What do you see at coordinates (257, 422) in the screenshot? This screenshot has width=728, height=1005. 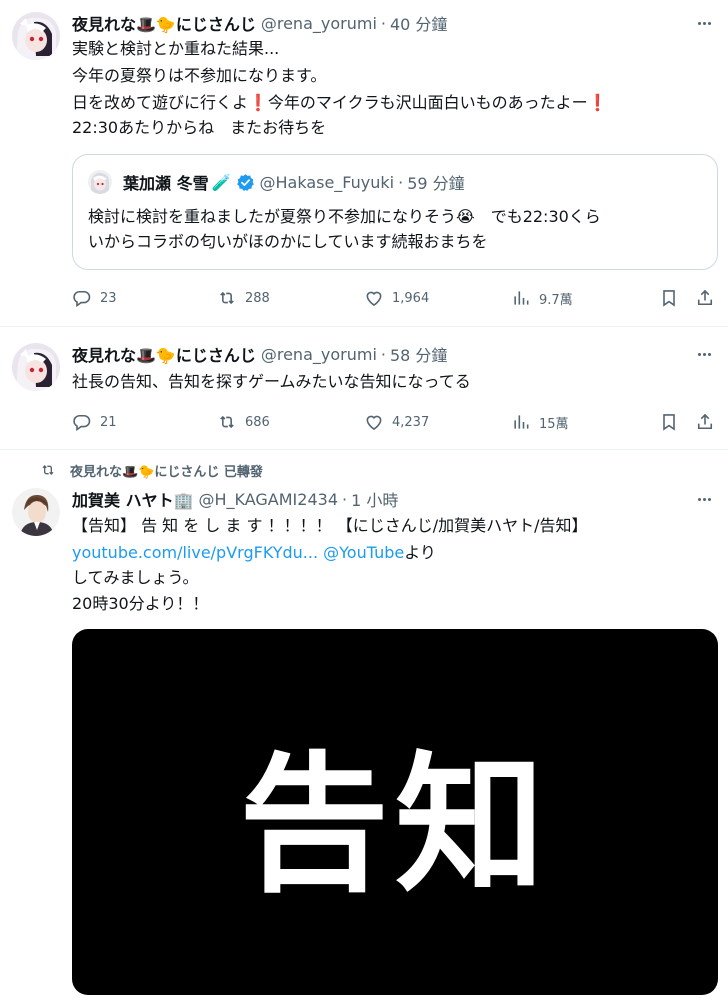 I see `retweet-count: 686` at bounding box center [257, 422].